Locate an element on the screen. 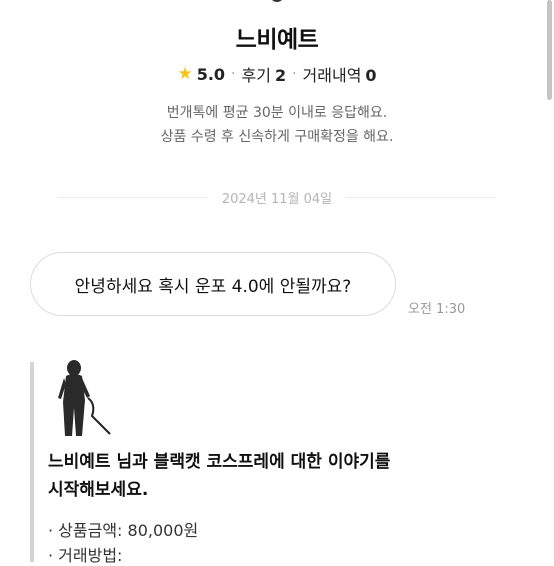  message-bubble: 안녕하세요 혹시 운포 4.0에 안될까요? is located at coordinates (213, 284).